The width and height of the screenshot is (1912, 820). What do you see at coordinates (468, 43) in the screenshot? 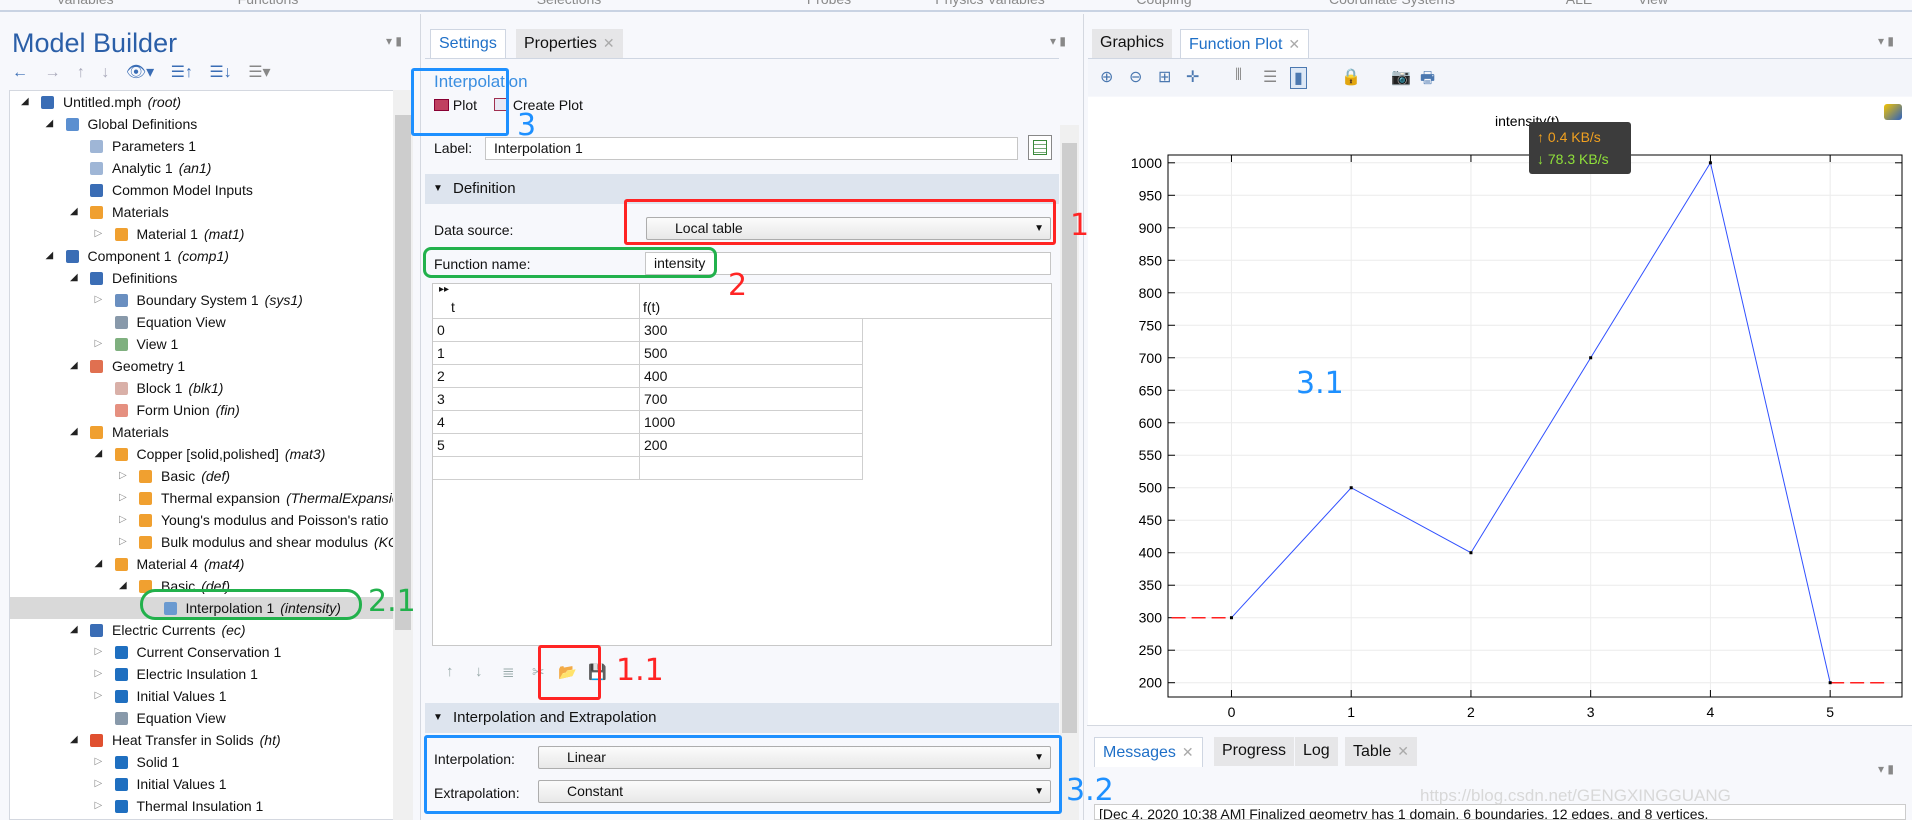
I see `tab-settings: Settings` at bounding box center [468, 43].